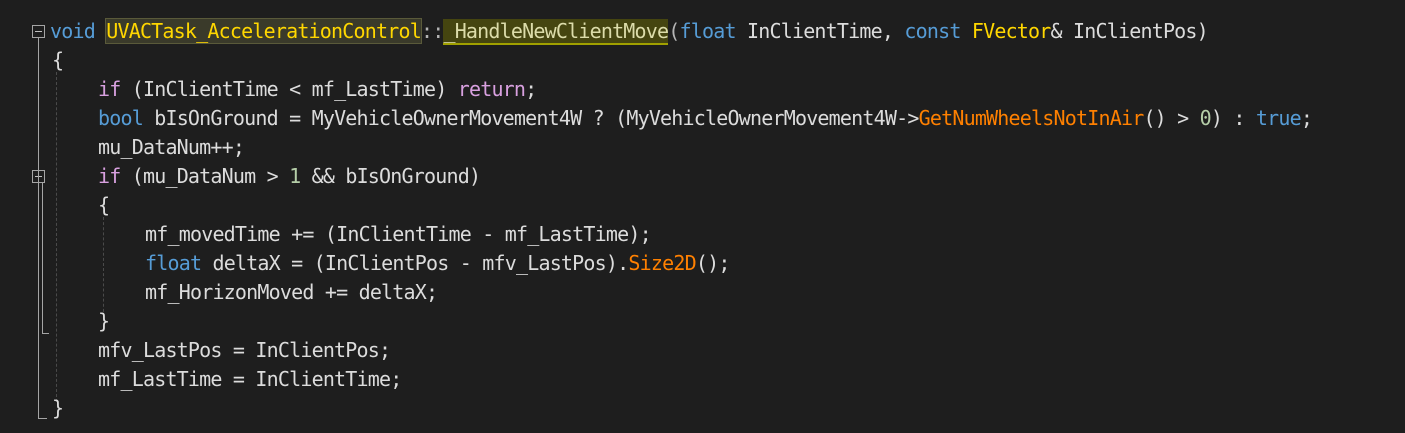 Image resolution: width=1405 pixels, height=433 pixels. Describe the element at coordinates (702, 60) in the screenshot. I see `code-line-2: {` at that location.